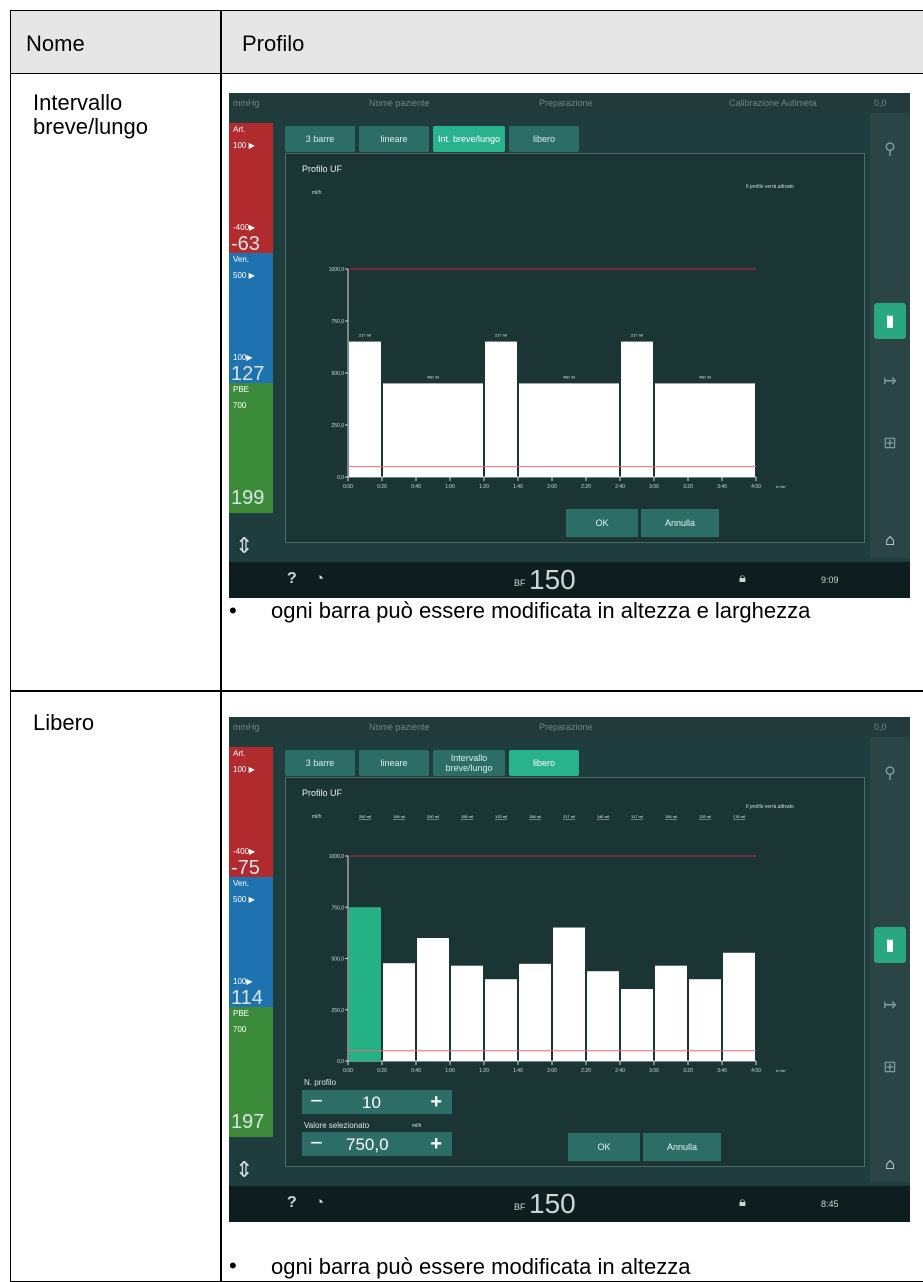  Describe the element at coordinates (566, 727) in the screenshot. I see `phase-label: Preparazione` at that location.